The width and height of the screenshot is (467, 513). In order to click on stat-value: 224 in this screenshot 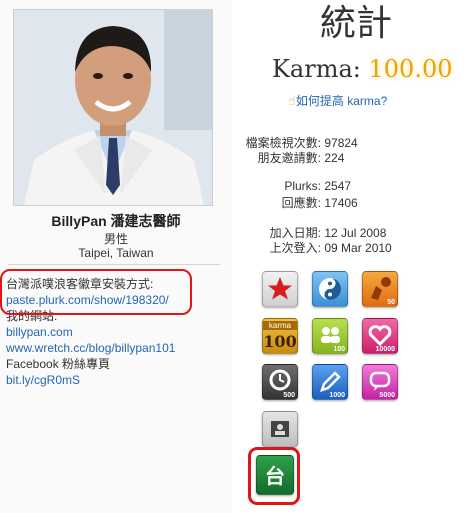, I will do `click(334, 158)`.